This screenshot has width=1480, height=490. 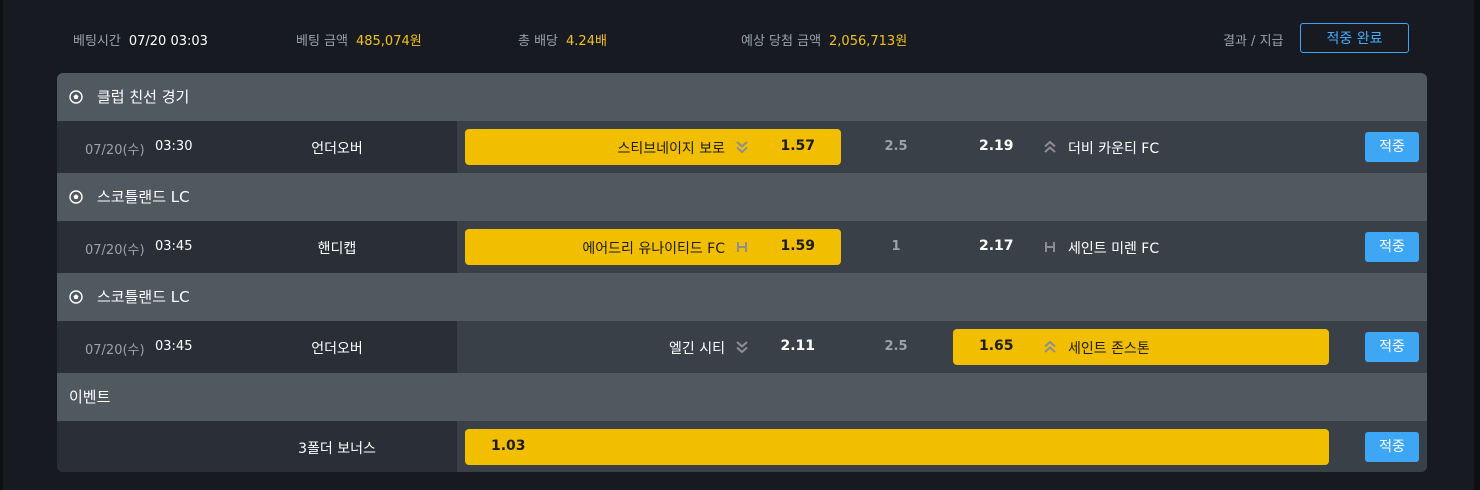 I want to click on away-odds: 2.19, so click(x=996, y=146).